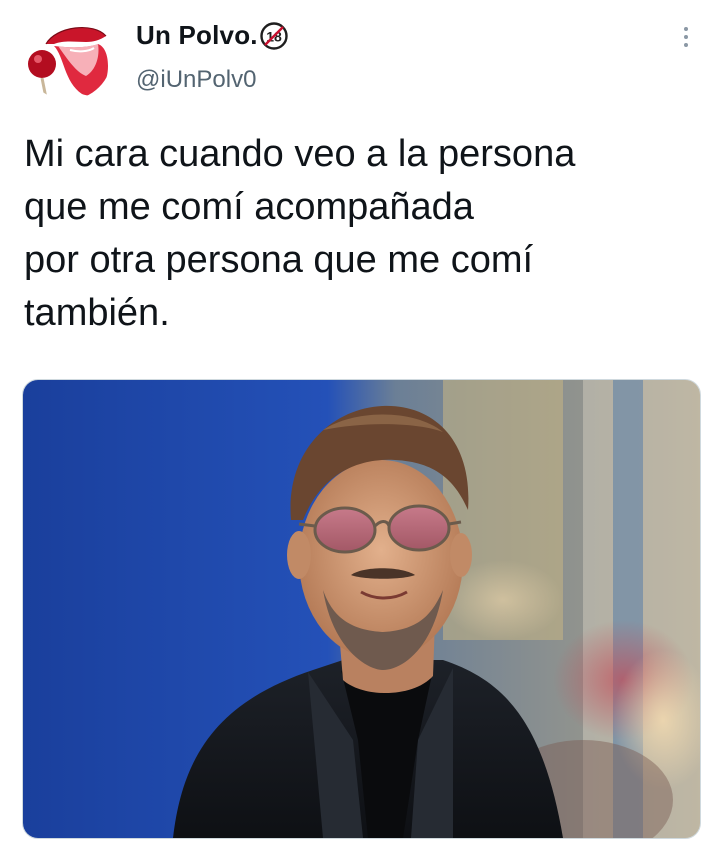  I want to click on more-options-button, so click(686, 37).